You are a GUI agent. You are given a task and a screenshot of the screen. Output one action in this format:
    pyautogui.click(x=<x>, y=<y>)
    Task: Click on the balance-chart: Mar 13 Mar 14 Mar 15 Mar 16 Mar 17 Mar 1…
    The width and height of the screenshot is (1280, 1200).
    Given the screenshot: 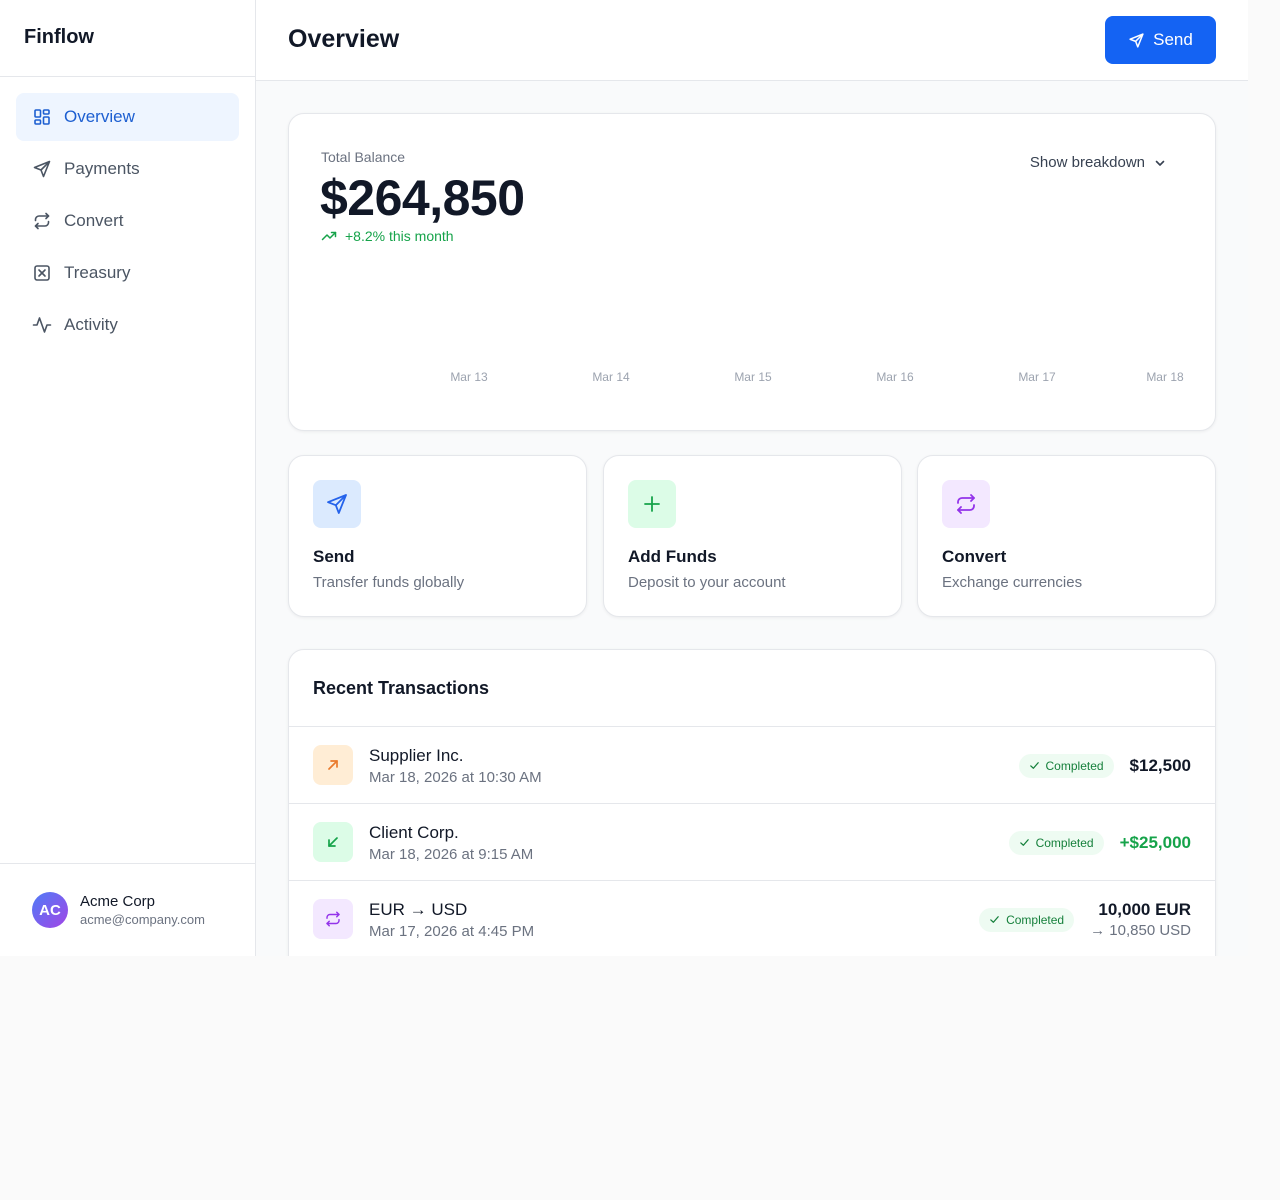 What is the action you would take?
    pyautogui.click(x=753, y=339)
    